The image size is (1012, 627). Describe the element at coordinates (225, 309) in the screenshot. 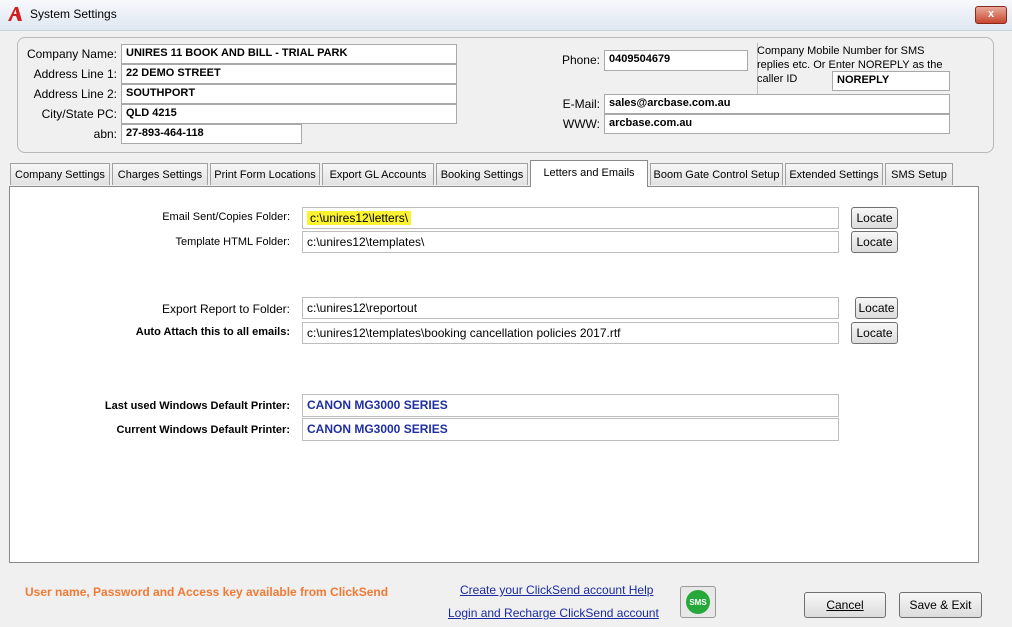

I see `export-report-folder-label: Export Report to Folder:` at that location.